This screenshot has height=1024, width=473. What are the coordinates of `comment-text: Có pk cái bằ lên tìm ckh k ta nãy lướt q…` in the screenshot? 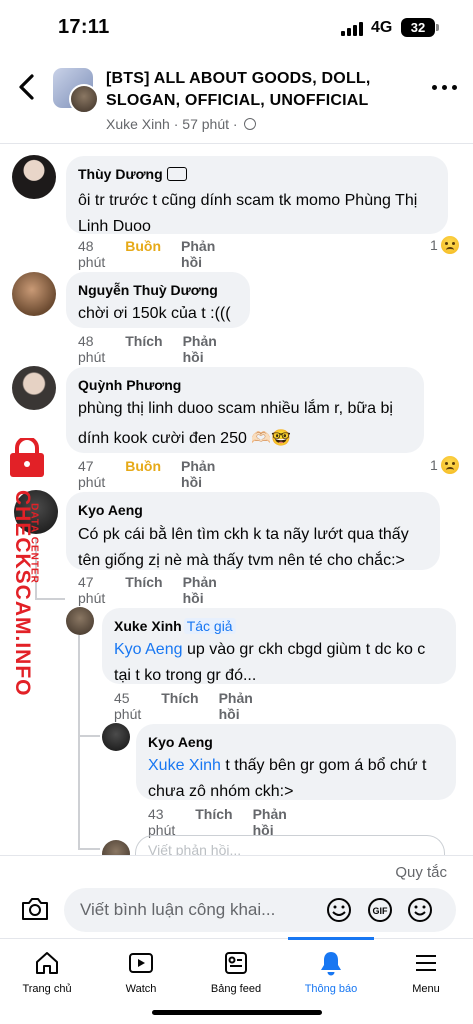 It's located at (243, 547).